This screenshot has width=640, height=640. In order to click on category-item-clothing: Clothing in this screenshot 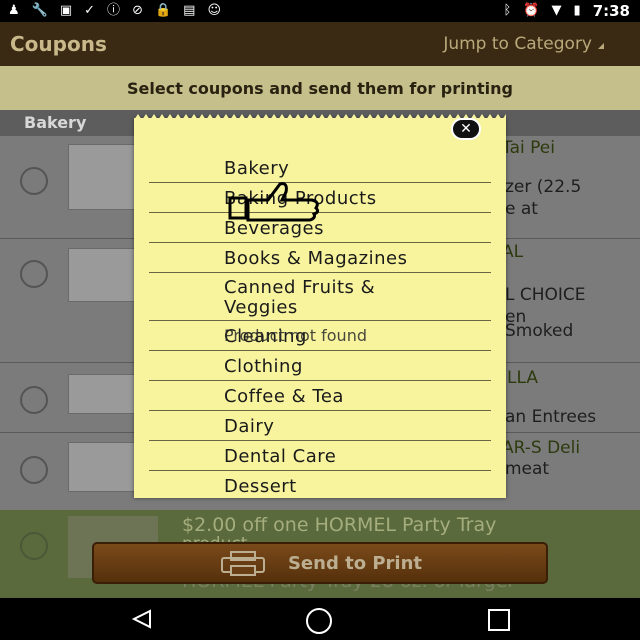, I will do `click(263, 366)`.